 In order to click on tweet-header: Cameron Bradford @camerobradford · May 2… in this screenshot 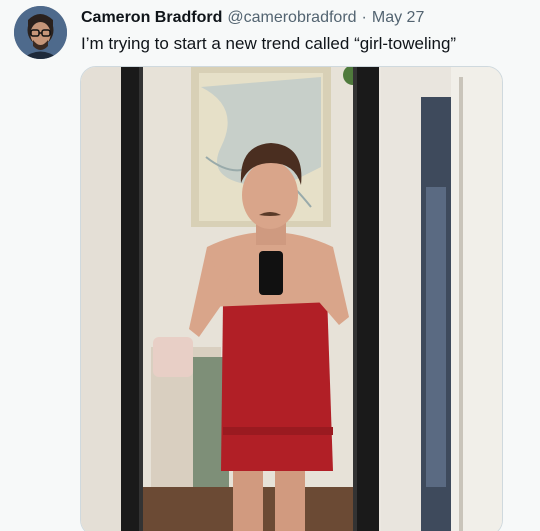, I will do `click(252, 18)`.